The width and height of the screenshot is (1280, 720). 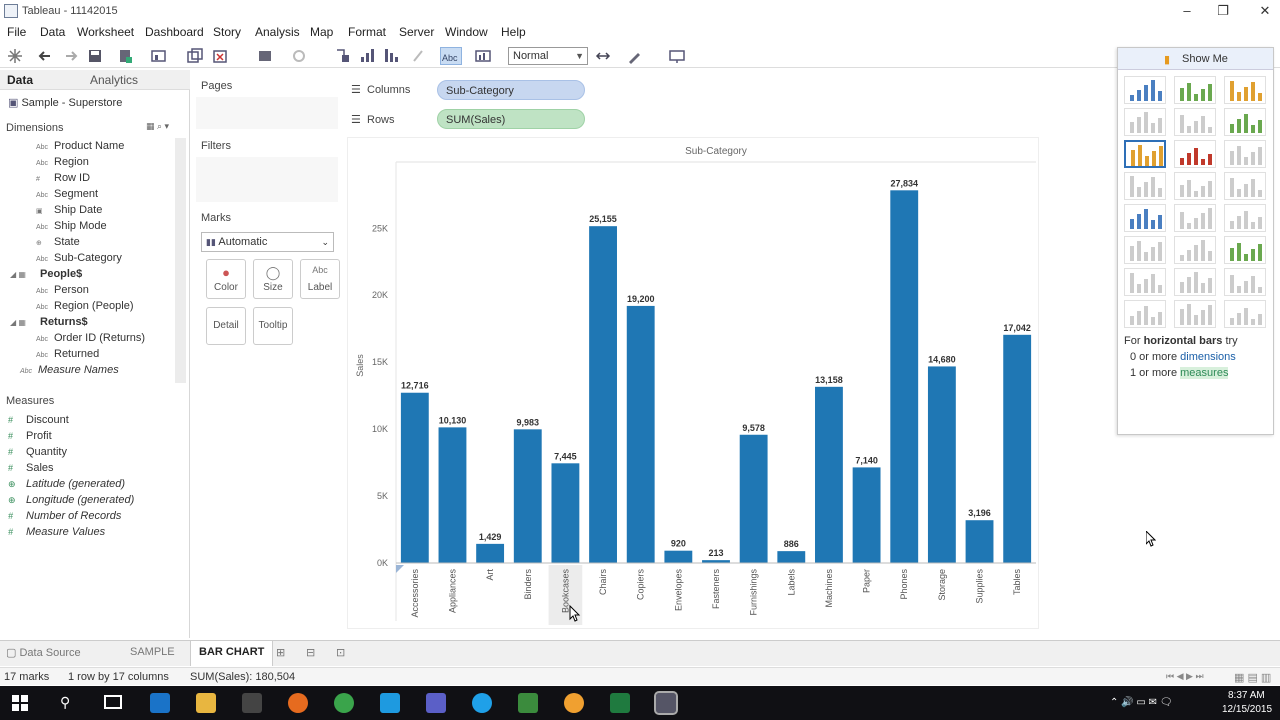 I want to click on menu-format: Format, so click(x=367, y=32).